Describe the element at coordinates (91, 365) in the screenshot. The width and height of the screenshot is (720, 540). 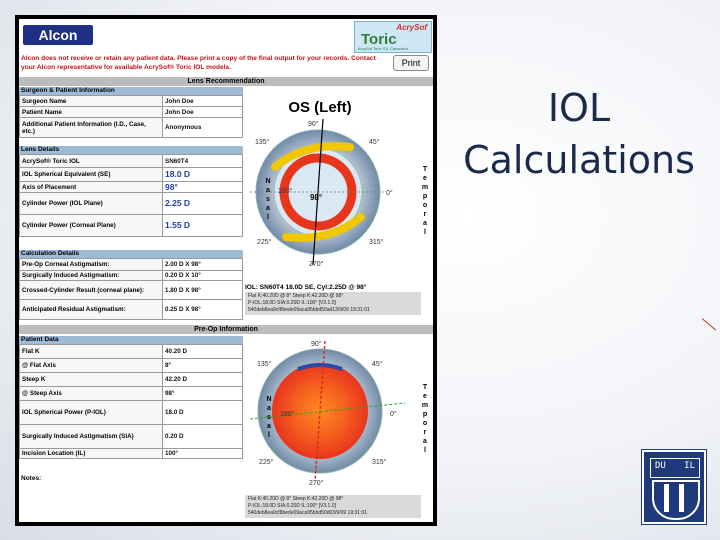
I see `row-label: @ Flat Axis` at that location.